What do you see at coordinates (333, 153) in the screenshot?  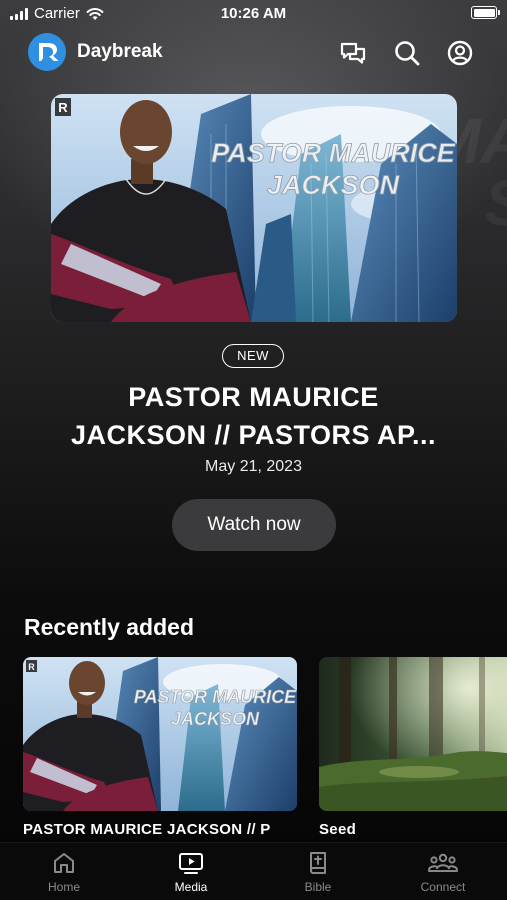 I see `featured-thumbnail-title-line1: PASTOR MAURICE` at bounding box center [333, 153].